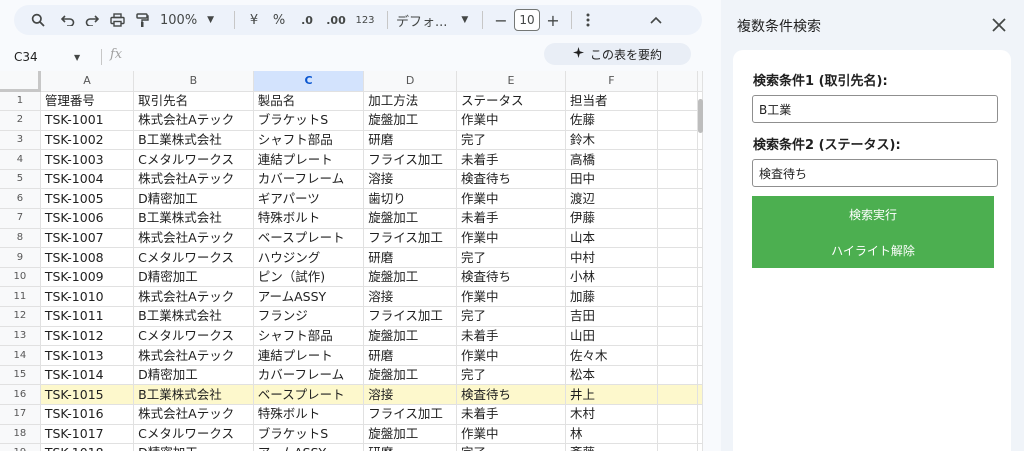  Describe the element at coordinates (617, 54) in the screenshot. I see `summarize-table-button: この表を要約` at that location.